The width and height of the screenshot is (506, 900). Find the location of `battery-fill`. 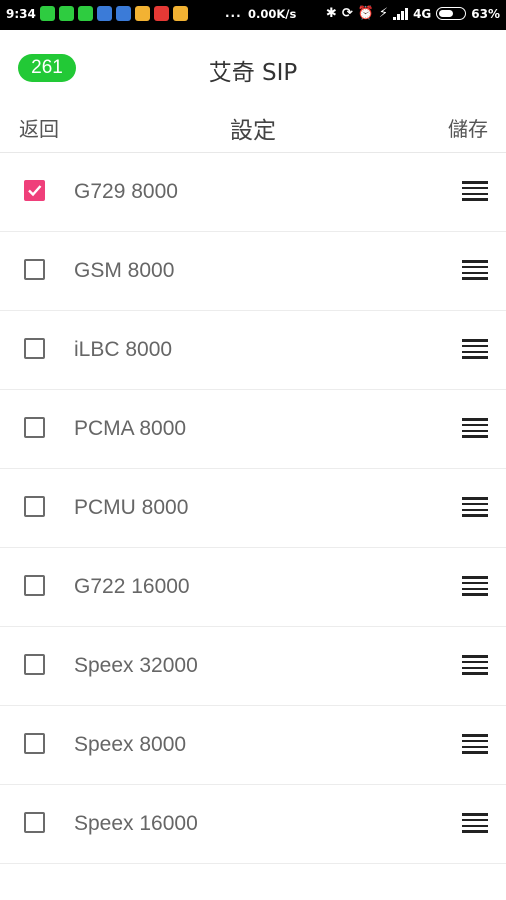

battery-fill is located at coordinates (446, 13).